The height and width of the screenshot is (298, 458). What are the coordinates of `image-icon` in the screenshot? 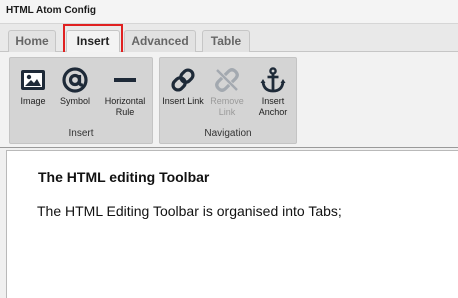 It's located at (33, 80).